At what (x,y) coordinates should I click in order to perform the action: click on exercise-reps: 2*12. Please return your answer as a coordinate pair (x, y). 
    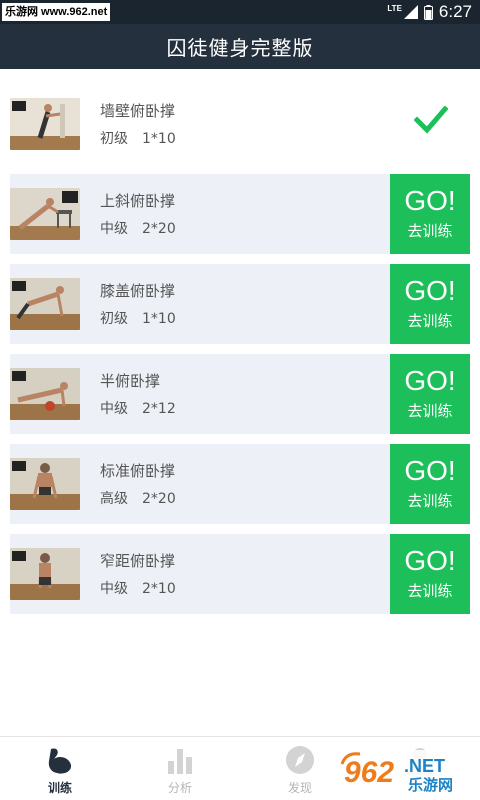
    Looking at the image, I should click on (159, 409).